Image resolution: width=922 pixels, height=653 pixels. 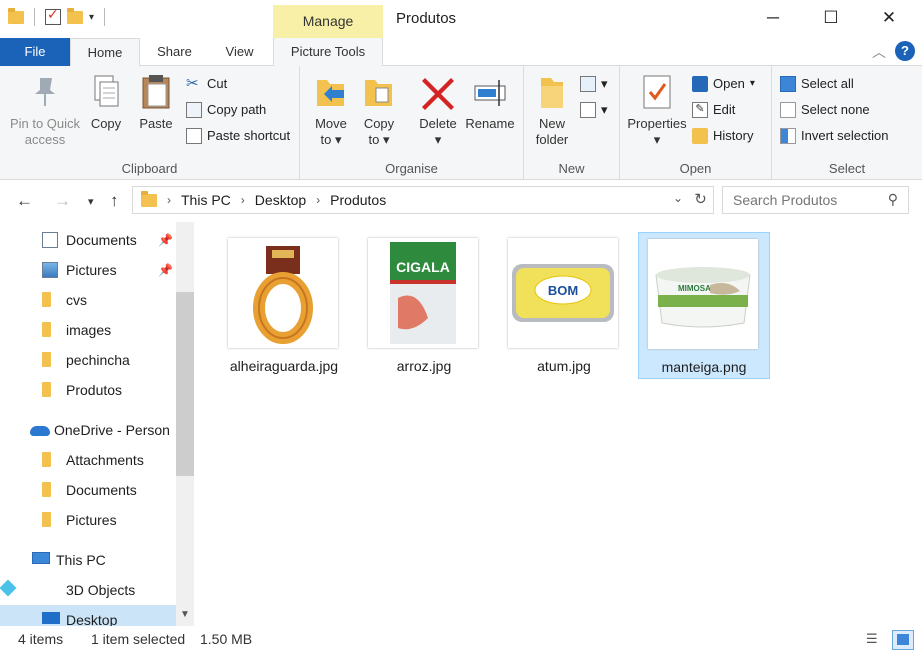 What do you see at coordinates (89, 240) in the screenshot?
I see `nav-item: Documents 📌` at bounding box center [89, 240].